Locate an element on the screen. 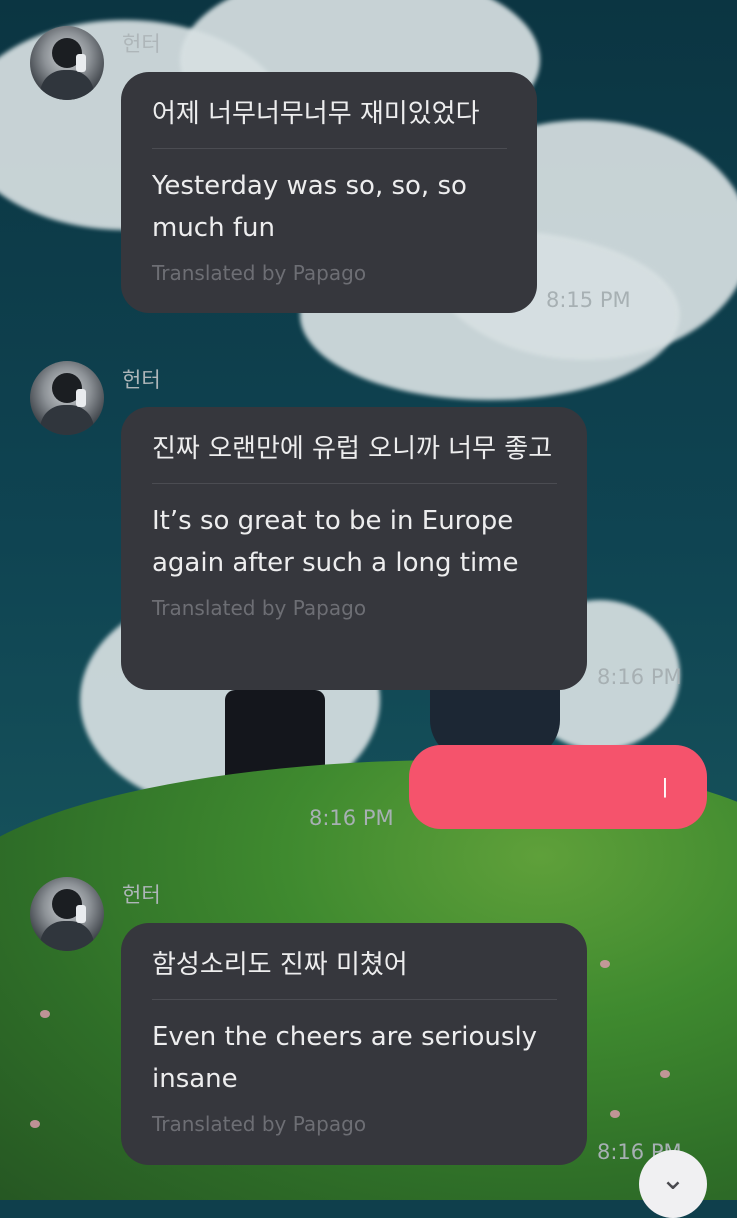 This screenshot has width=737, height=1218. translated-text: Yesterday was so, so, so much fun is located at coordinates (309, 207).